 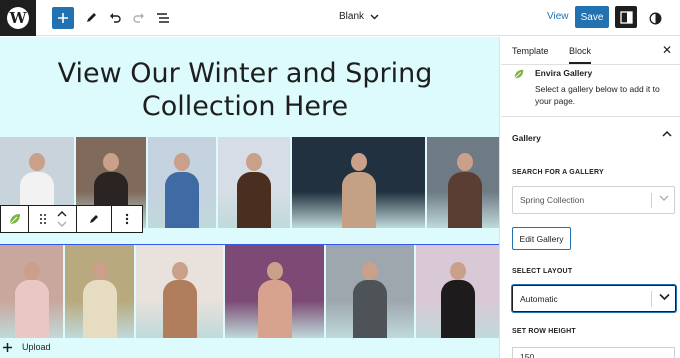 I want to click on layout-value: Automatic, so click(x=539, y=298).